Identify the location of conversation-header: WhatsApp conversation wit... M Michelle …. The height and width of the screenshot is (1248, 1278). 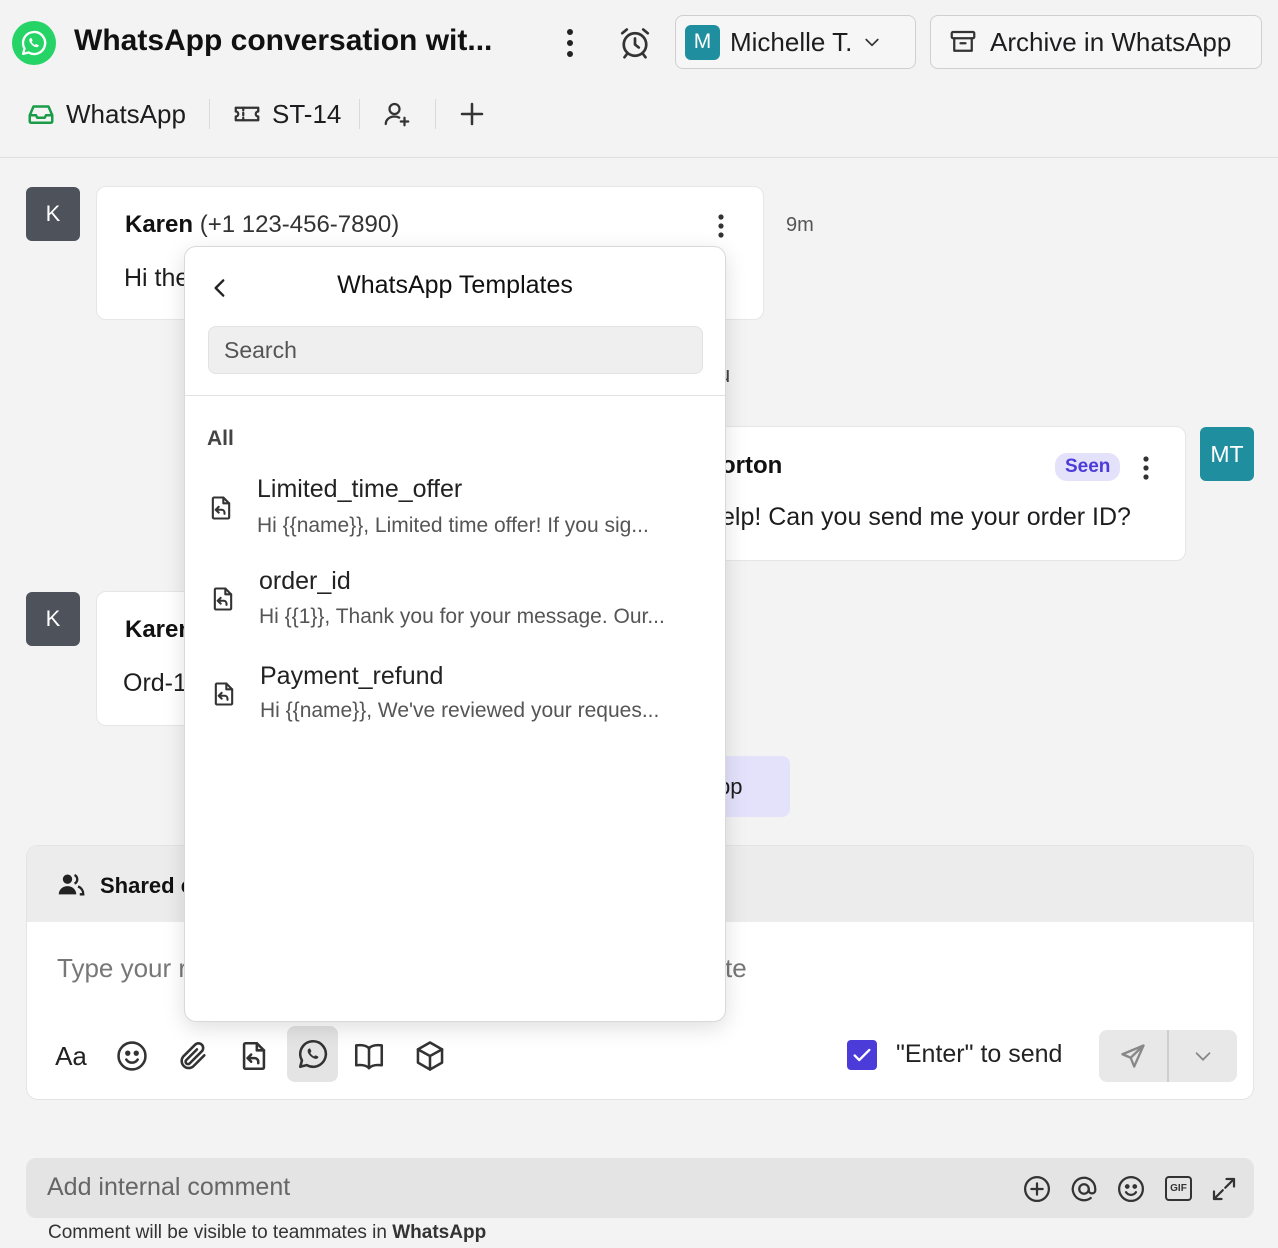
(639, 79).